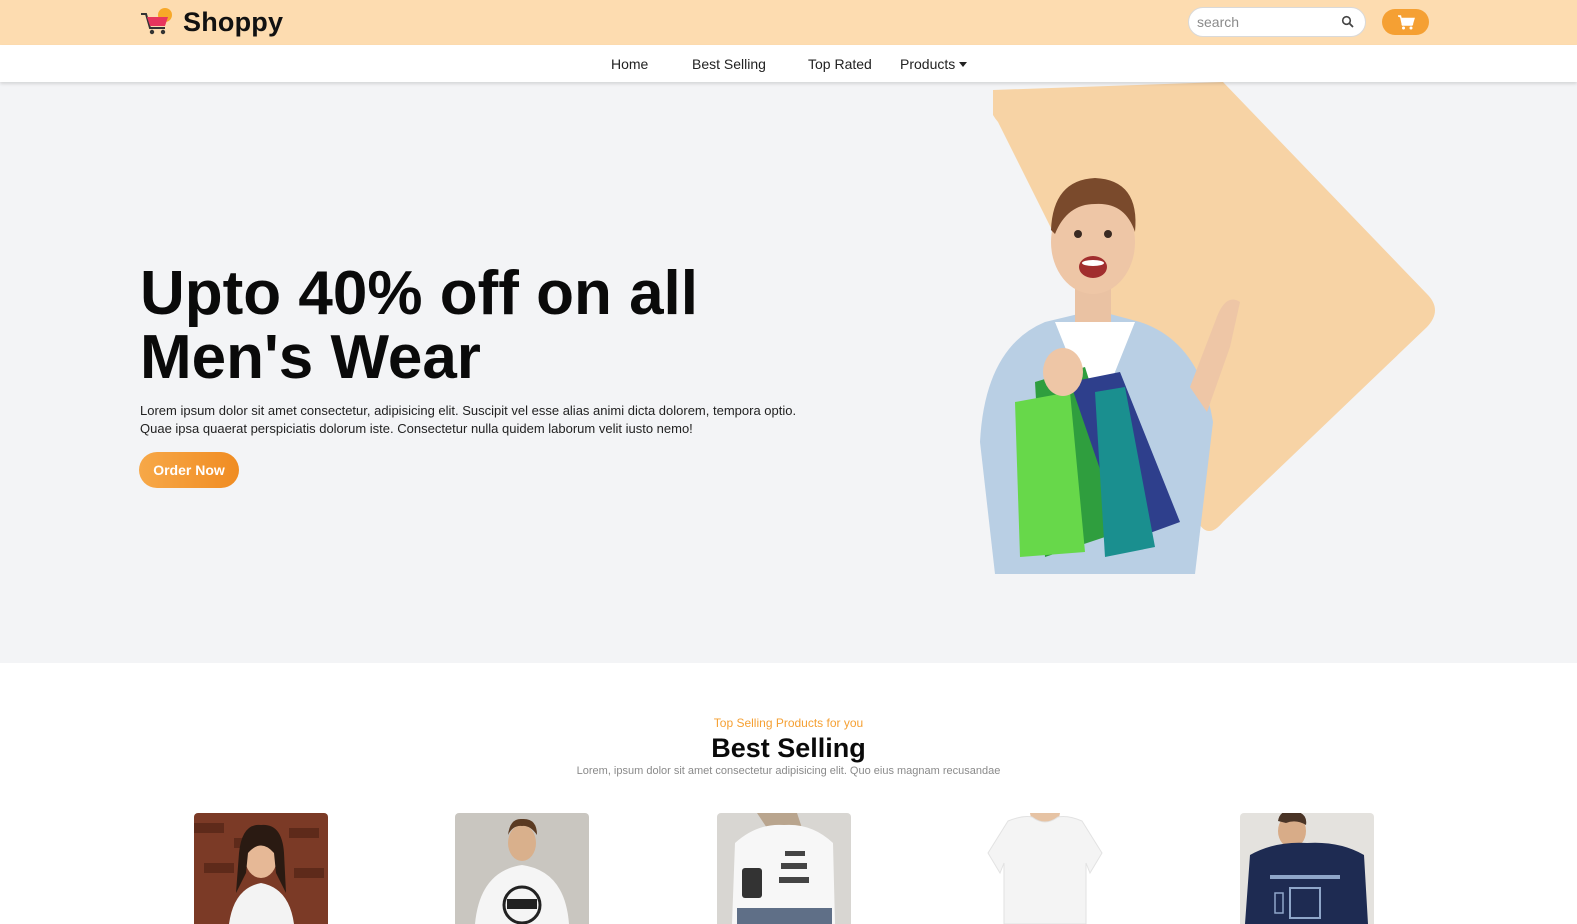 The image size is (1577, 924). Describe the element at coordinates (788, 63) in the screenshot. I see `main-nav: Home Best Selling Top Rated Products` at that location.